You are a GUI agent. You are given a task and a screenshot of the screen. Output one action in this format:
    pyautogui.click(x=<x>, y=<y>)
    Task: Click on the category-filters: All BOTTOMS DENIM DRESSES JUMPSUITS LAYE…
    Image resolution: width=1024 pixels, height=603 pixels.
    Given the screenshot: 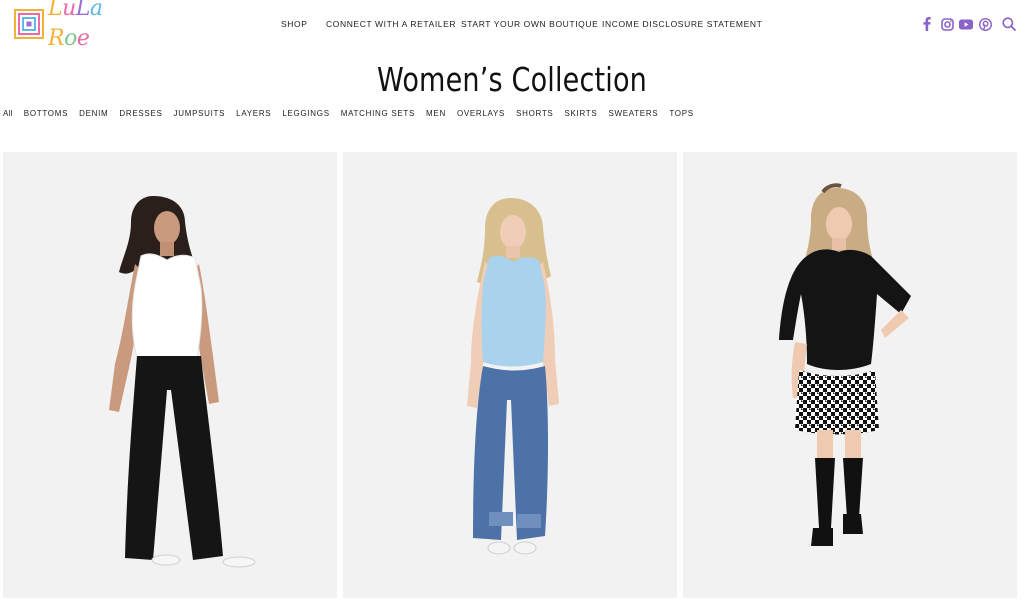 What is the action you would take?
    pyautogui.click(x=354, y=114)
    